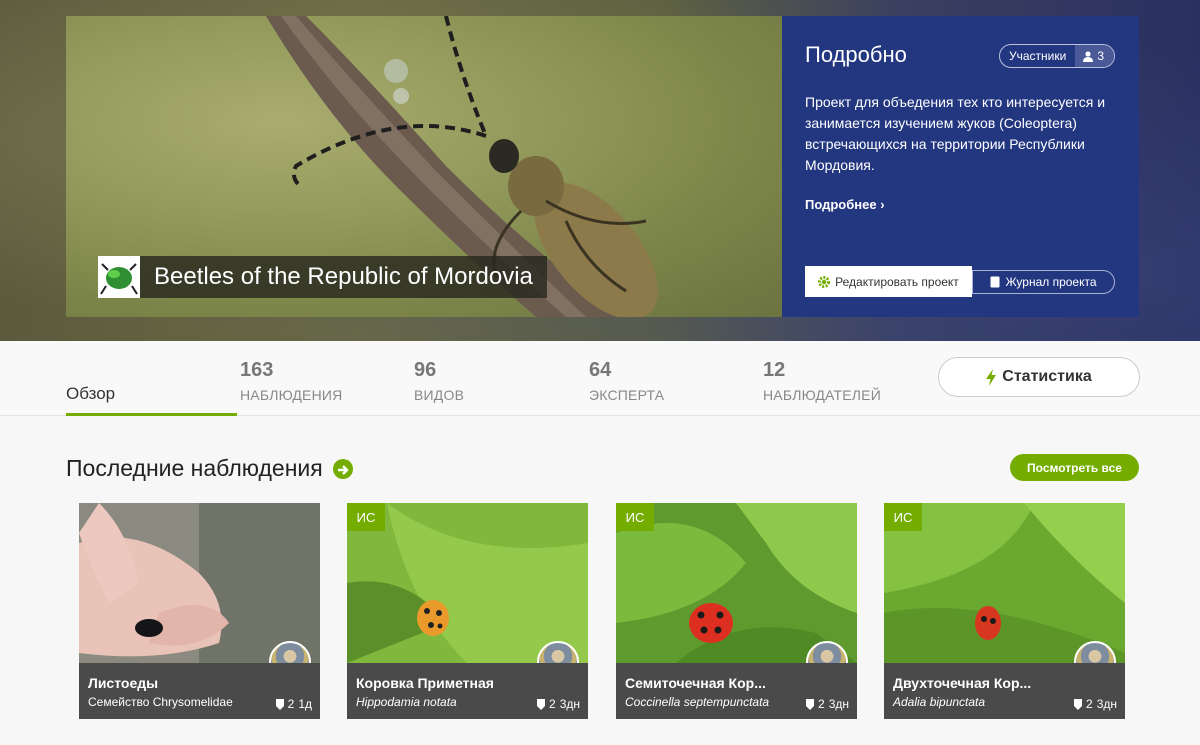  Describe the element at coordinates (151, 378) in the screenshot. I see `tab-overview: Обзор` at that location.